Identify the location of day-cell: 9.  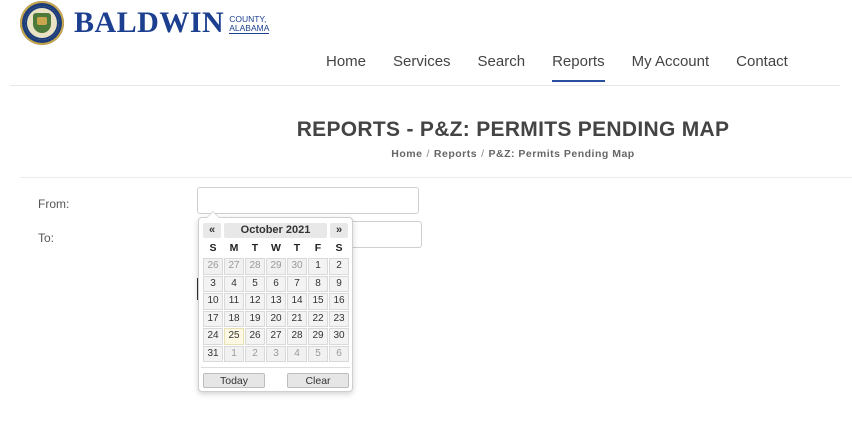
(339, 283).